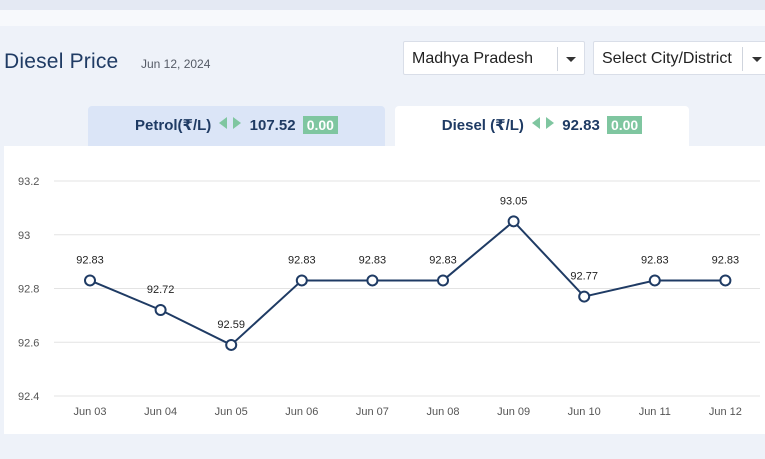 This screenshot has width=765, height=459. I want to click on city-select: Select City/District, so click(679, 58).